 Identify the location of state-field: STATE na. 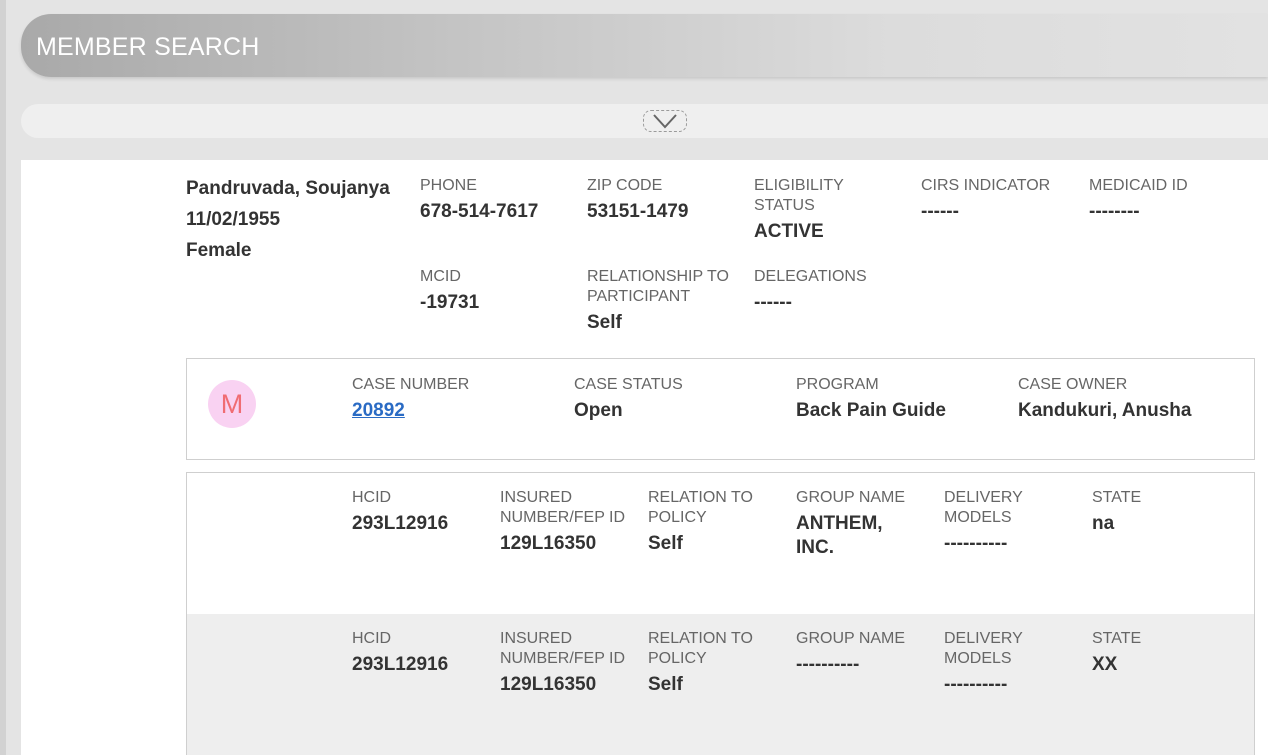
(1156, 512).